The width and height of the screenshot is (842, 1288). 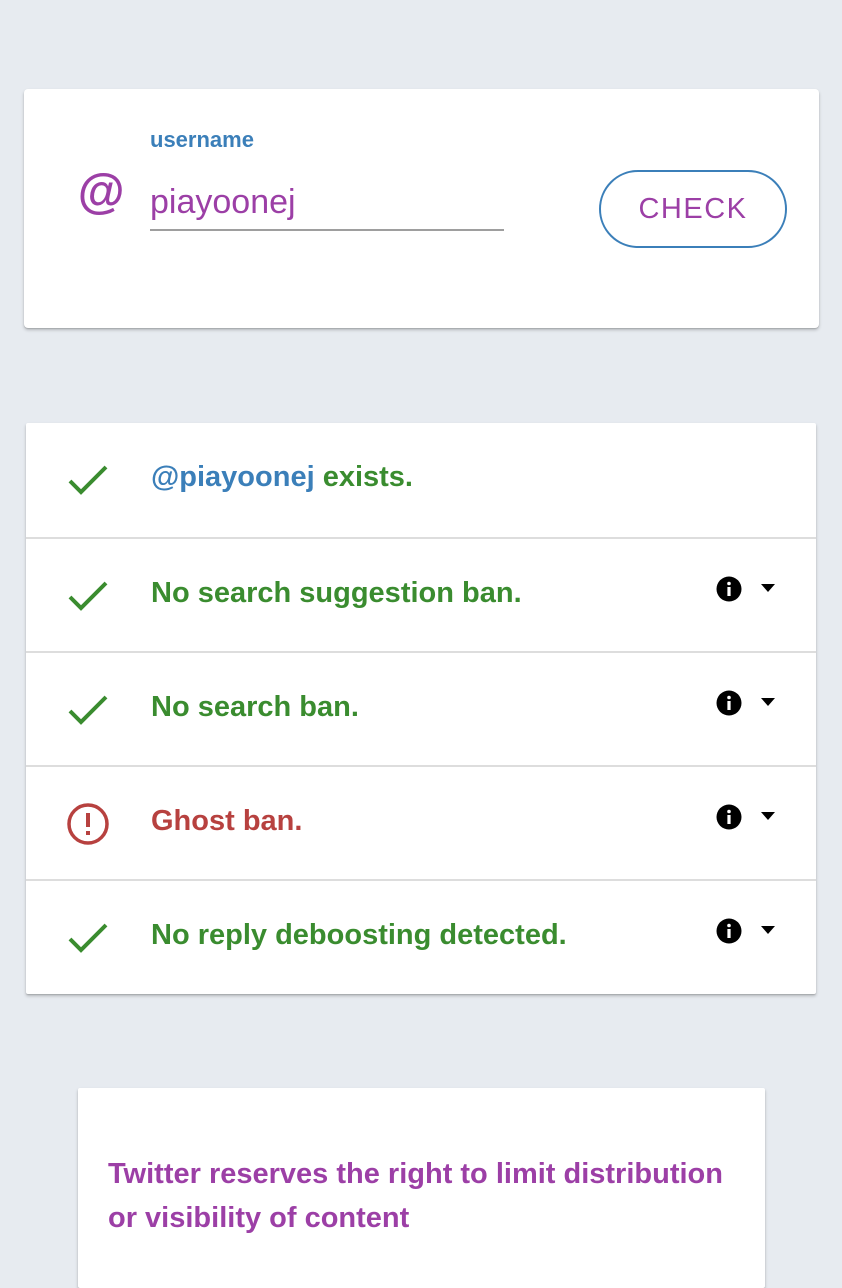 I want to click on at-sign-icon: @, so click(x=100, y=192).